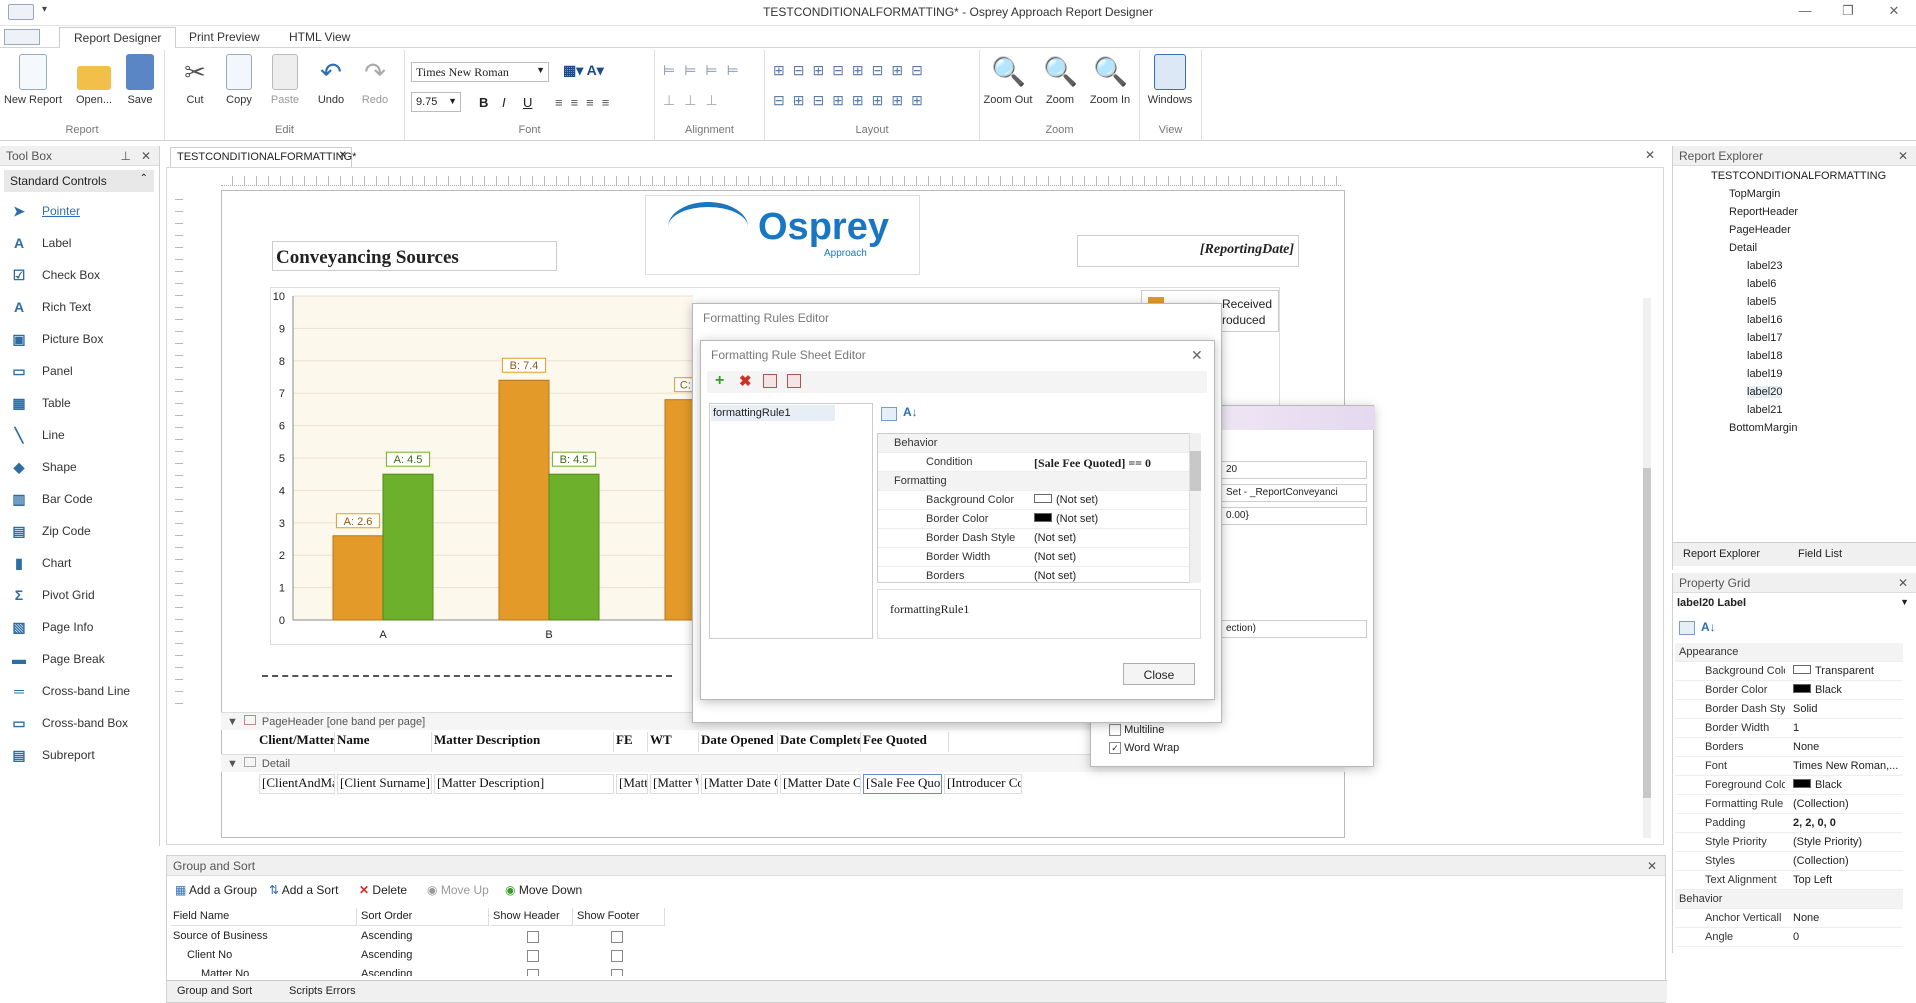 This screenshot has height=1003, width=1916. What do you see at coordinates (383, 890) in the screenshot?
I see `delete-button: ✕ Delete` at bounding box center [383, 890].